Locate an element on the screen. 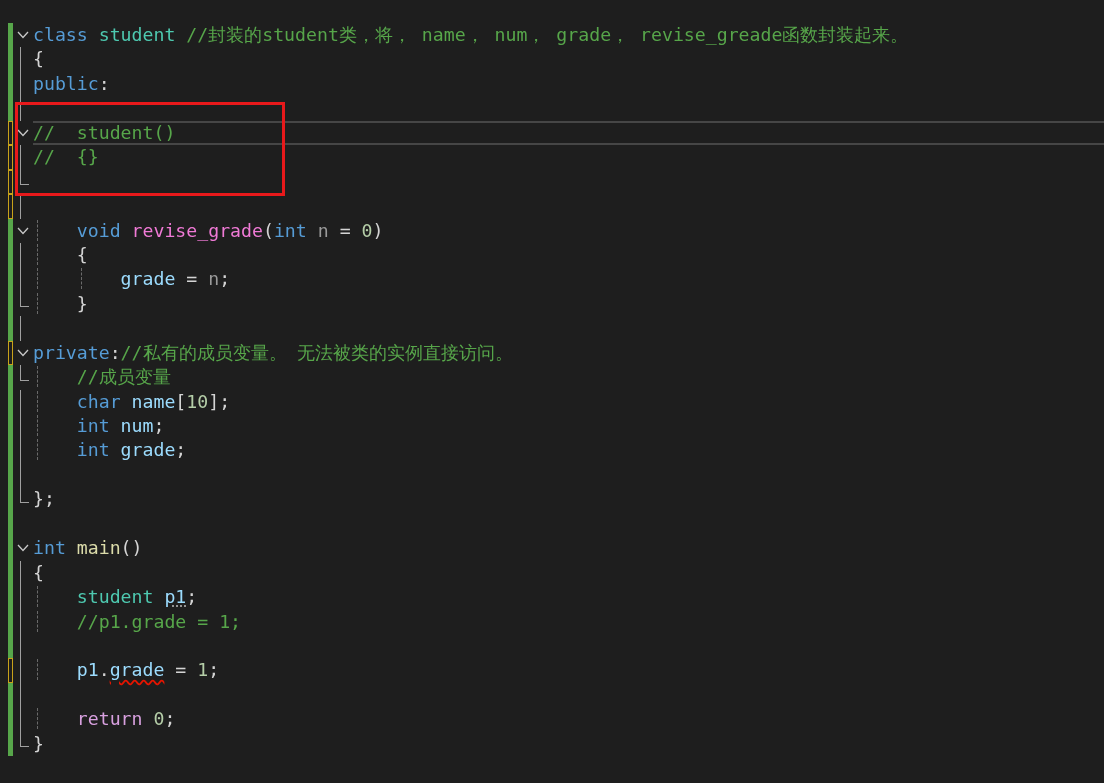  code-comment: //私有的成员变量。 无法被类的实例直接访问。 is located at coordinates (317, 352).